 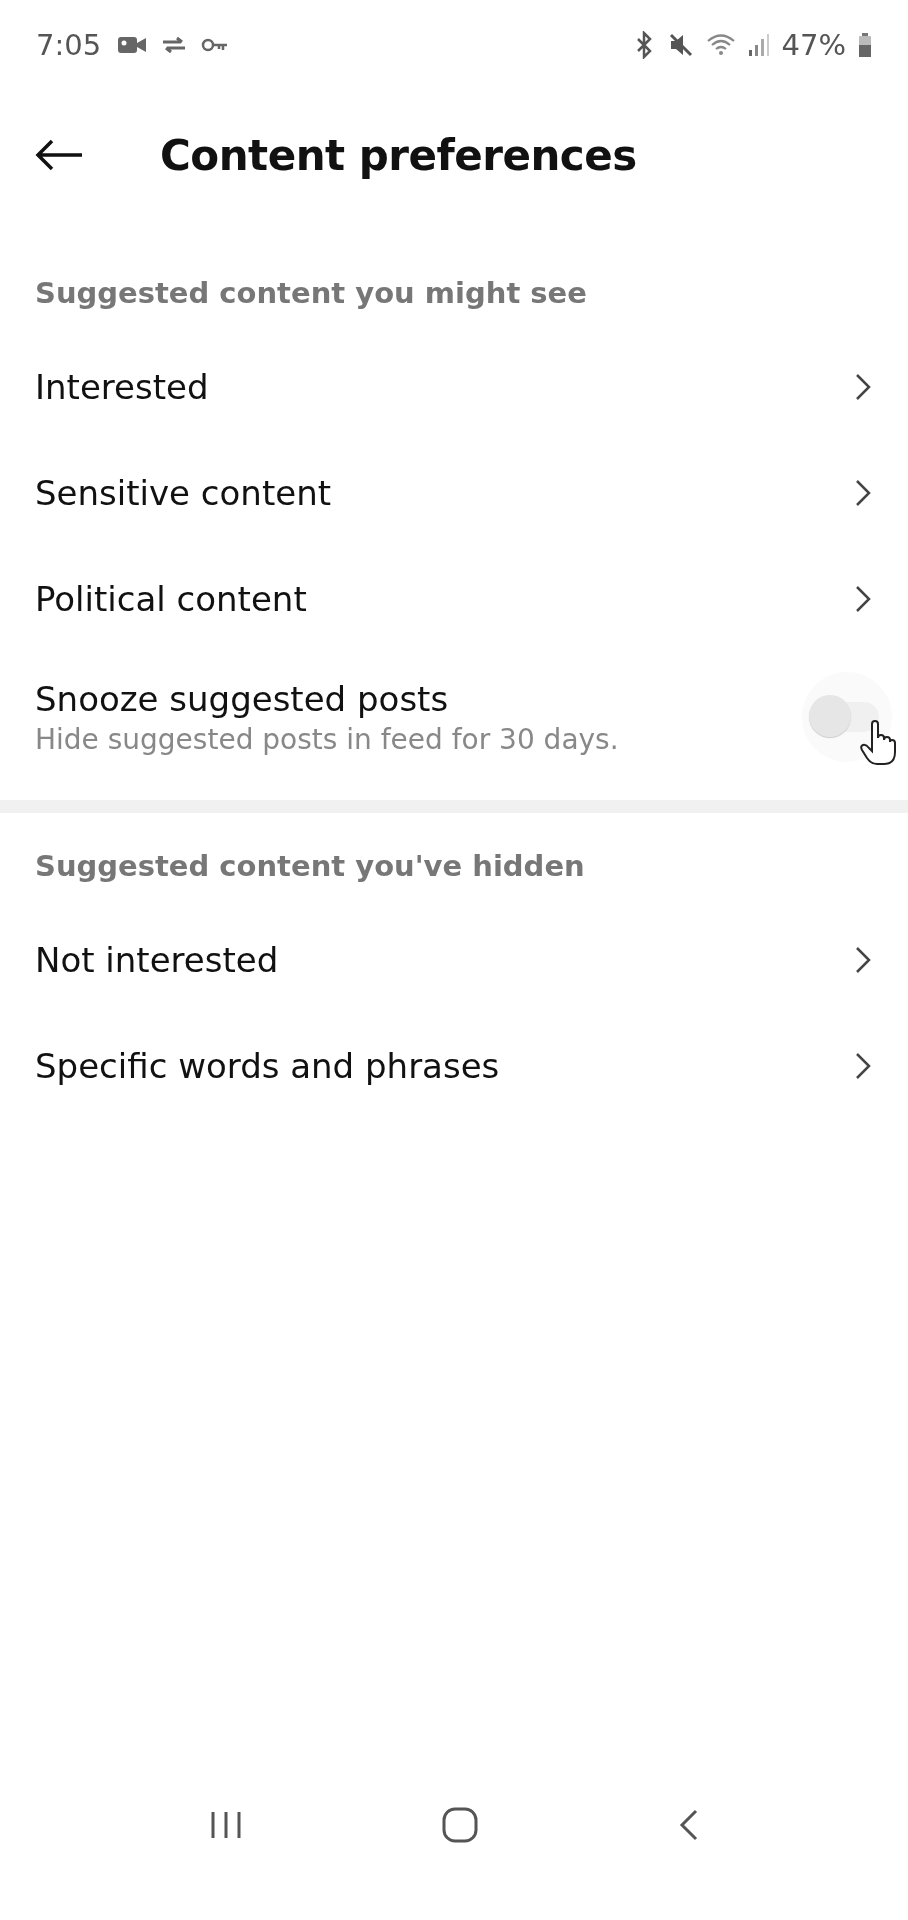 I want to click on item-label: Sensitive content, so click(x=183, y=493).